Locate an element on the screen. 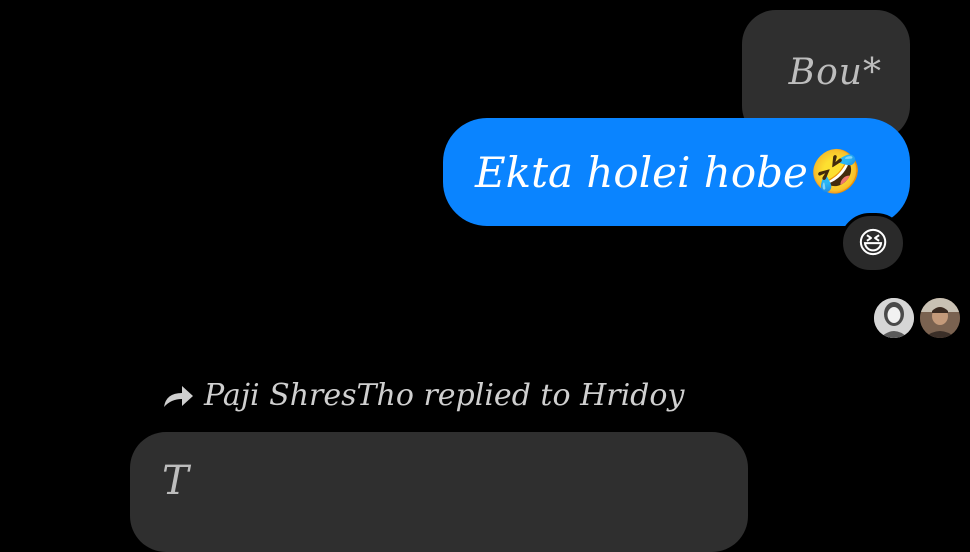  quoted-message-text: Bou* is located at coordinates (835, 72).